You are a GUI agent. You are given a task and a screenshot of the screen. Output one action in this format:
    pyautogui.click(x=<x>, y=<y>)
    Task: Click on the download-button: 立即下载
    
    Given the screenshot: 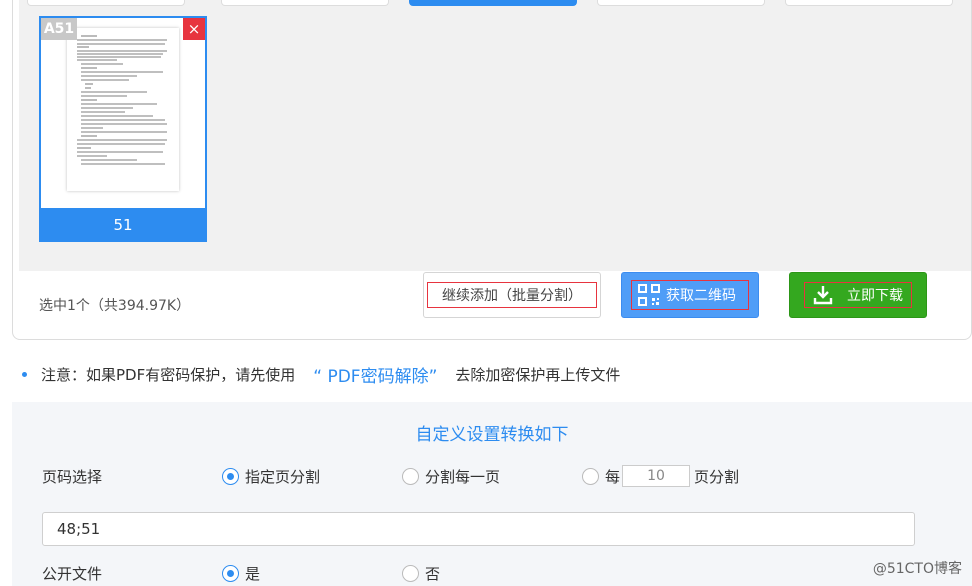 What is the action you would take?
    pyautogui.click(x=858, y=295)
    